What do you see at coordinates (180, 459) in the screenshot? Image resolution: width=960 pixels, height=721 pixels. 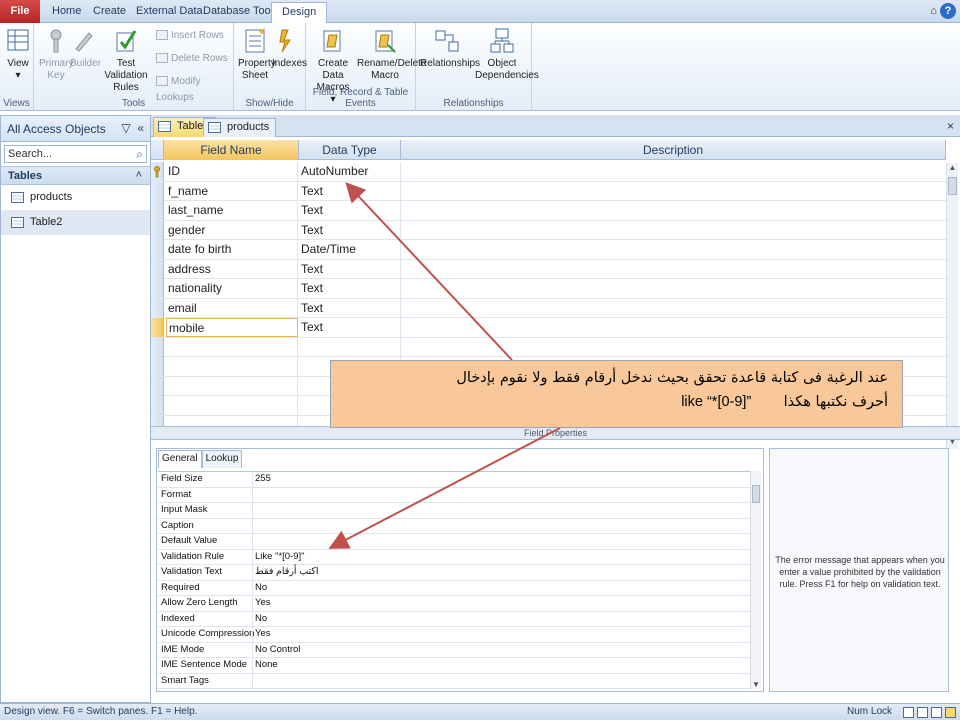 I see `tab-general: General` at bounding box center [180, 459].